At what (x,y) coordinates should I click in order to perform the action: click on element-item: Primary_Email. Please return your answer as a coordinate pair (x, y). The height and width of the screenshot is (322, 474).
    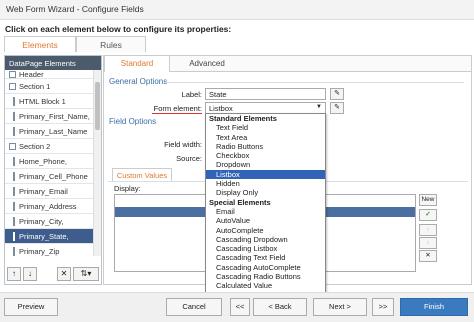
    Looking at the image, I should click on (50, 191).